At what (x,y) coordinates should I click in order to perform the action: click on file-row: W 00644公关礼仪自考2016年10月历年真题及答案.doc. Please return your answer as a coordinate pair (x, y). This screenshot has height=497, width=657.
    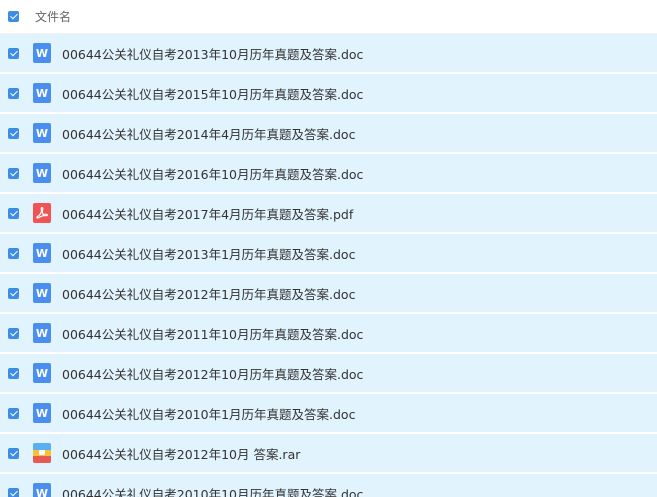
    Looking at the image, I should click on (328, 173).